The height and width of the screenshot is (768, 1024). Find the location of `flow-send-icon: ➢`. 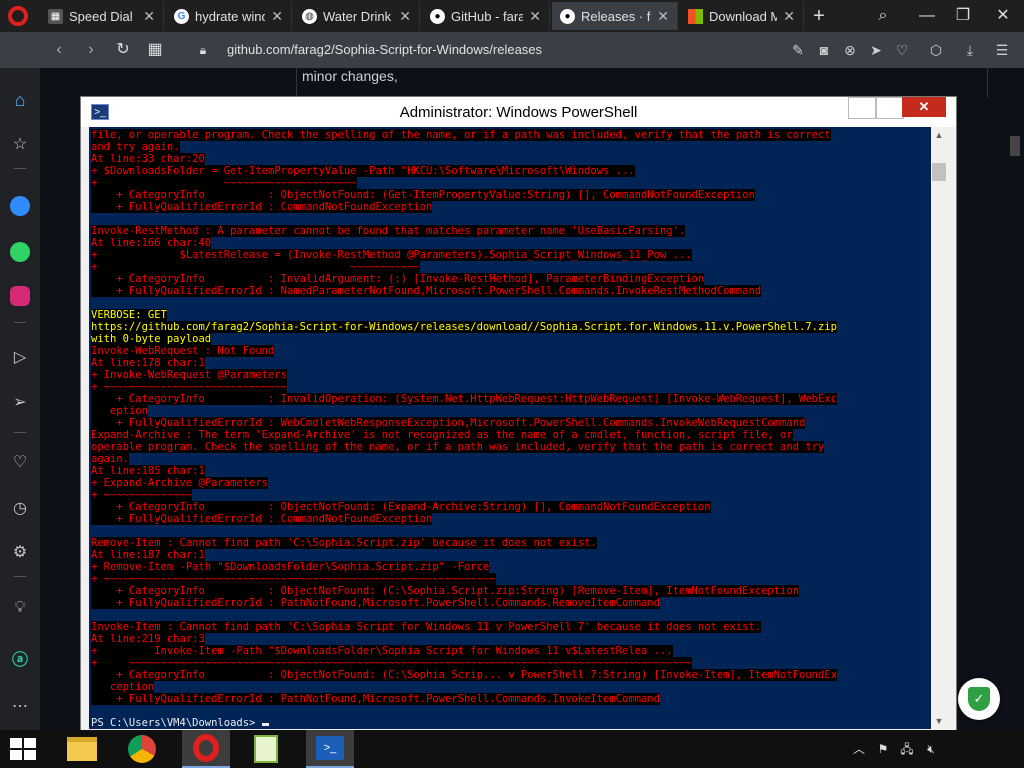

flow-send-icon: ➢ is located at coordinates (20, 402).